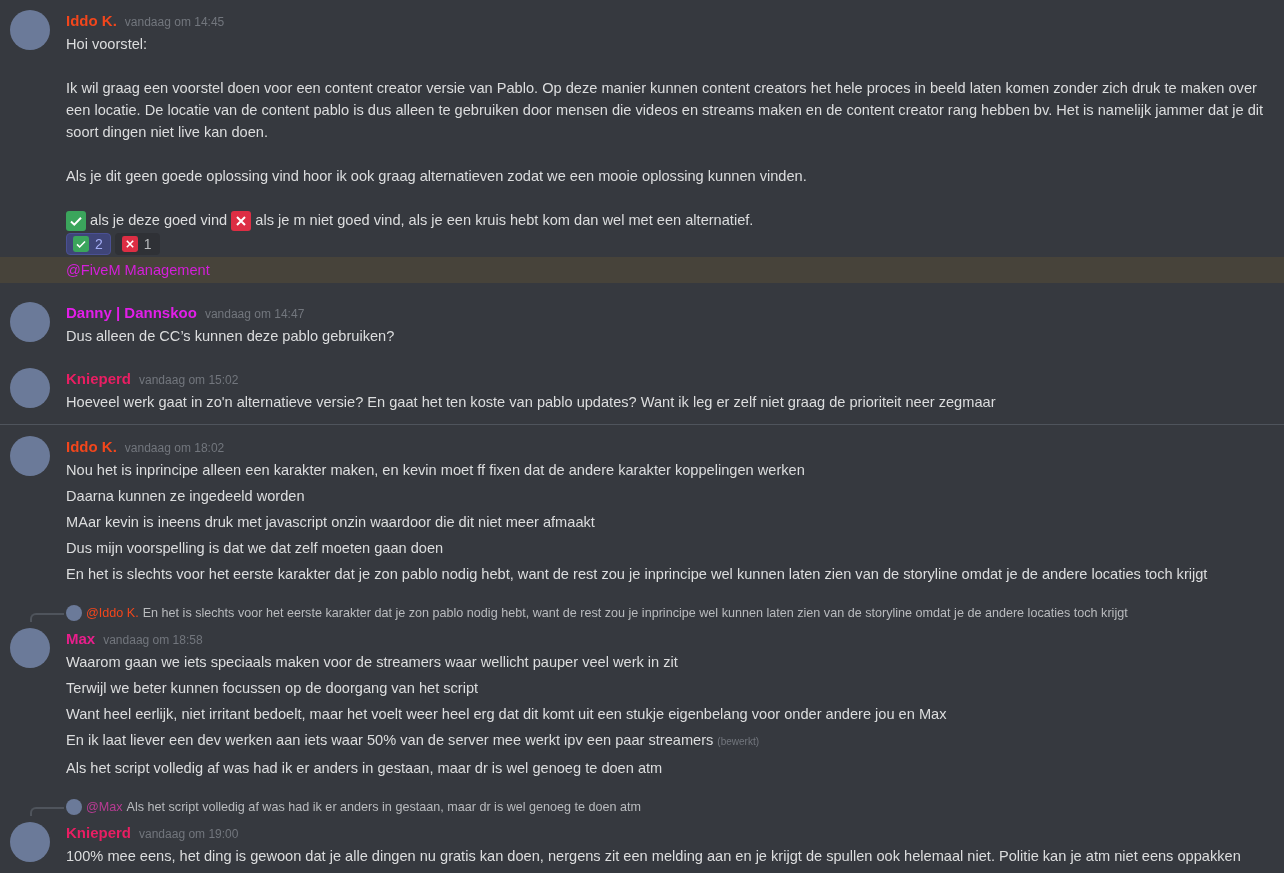 Image resolution: width=1284 pixels, height=873 pixels. I want to click on message-text: Als het script volledig af was had ik er anders in gestaan, maar dr is wel genoeg te doen atm, so click(364, 768).